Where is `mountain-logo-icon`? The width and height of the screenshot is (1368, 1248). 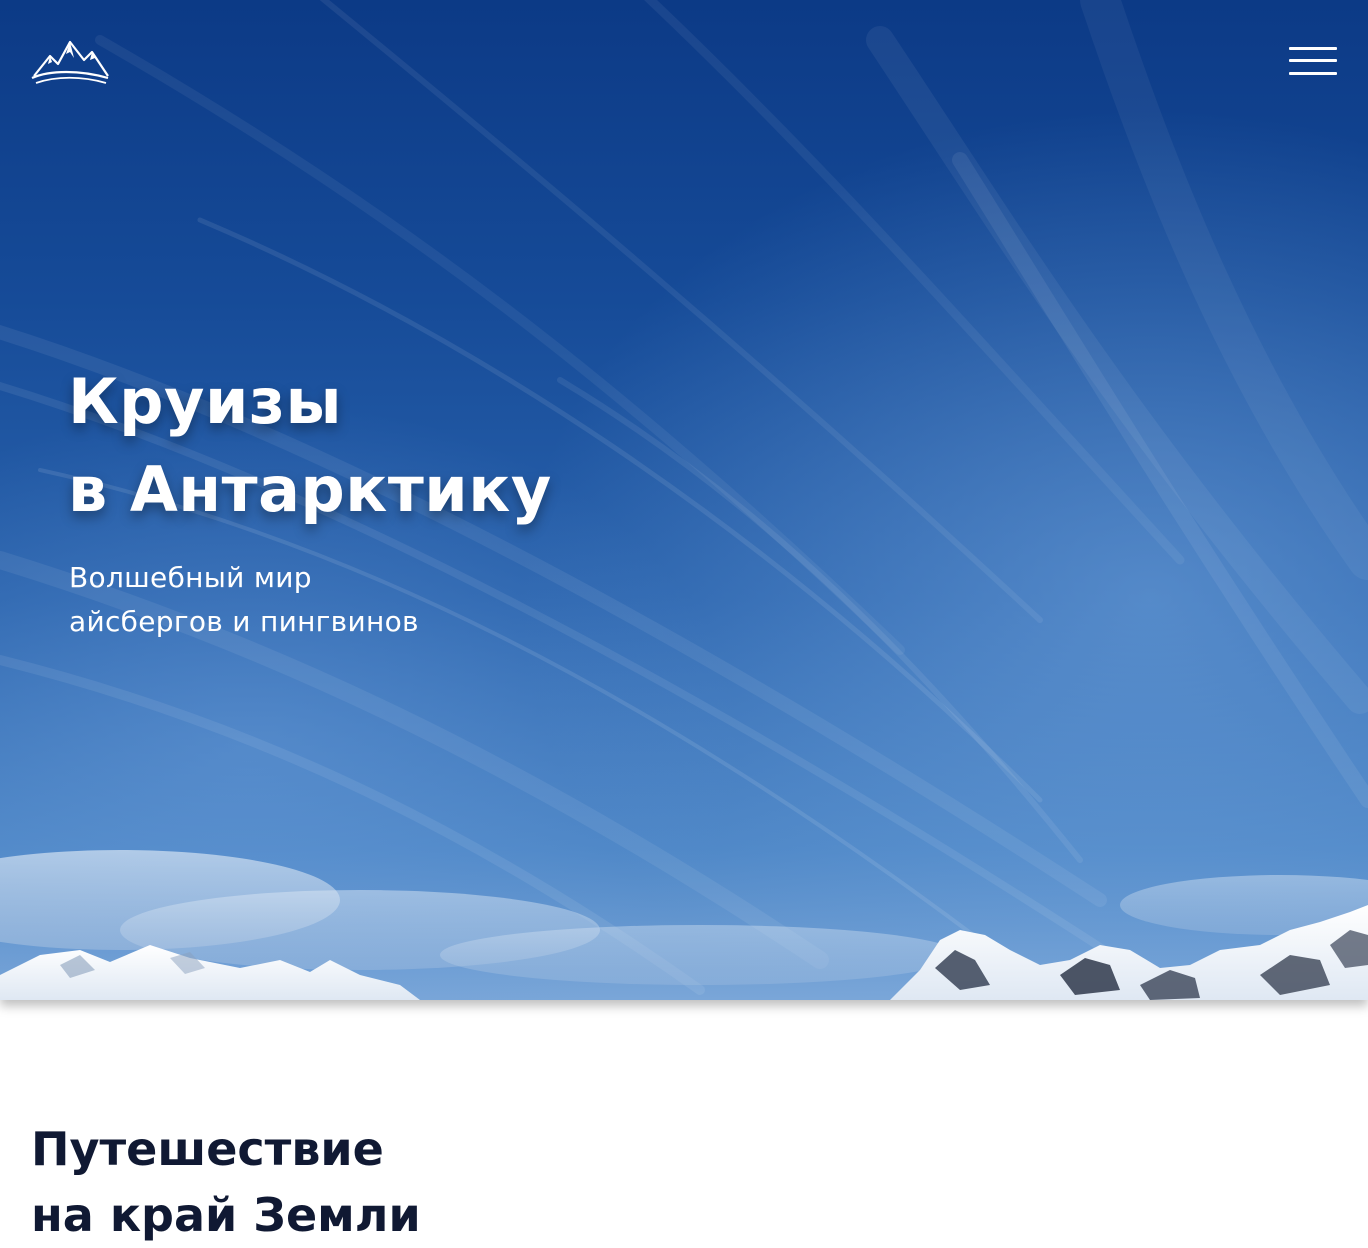
mountain-logo-icon is located at coordinates (70, 62).